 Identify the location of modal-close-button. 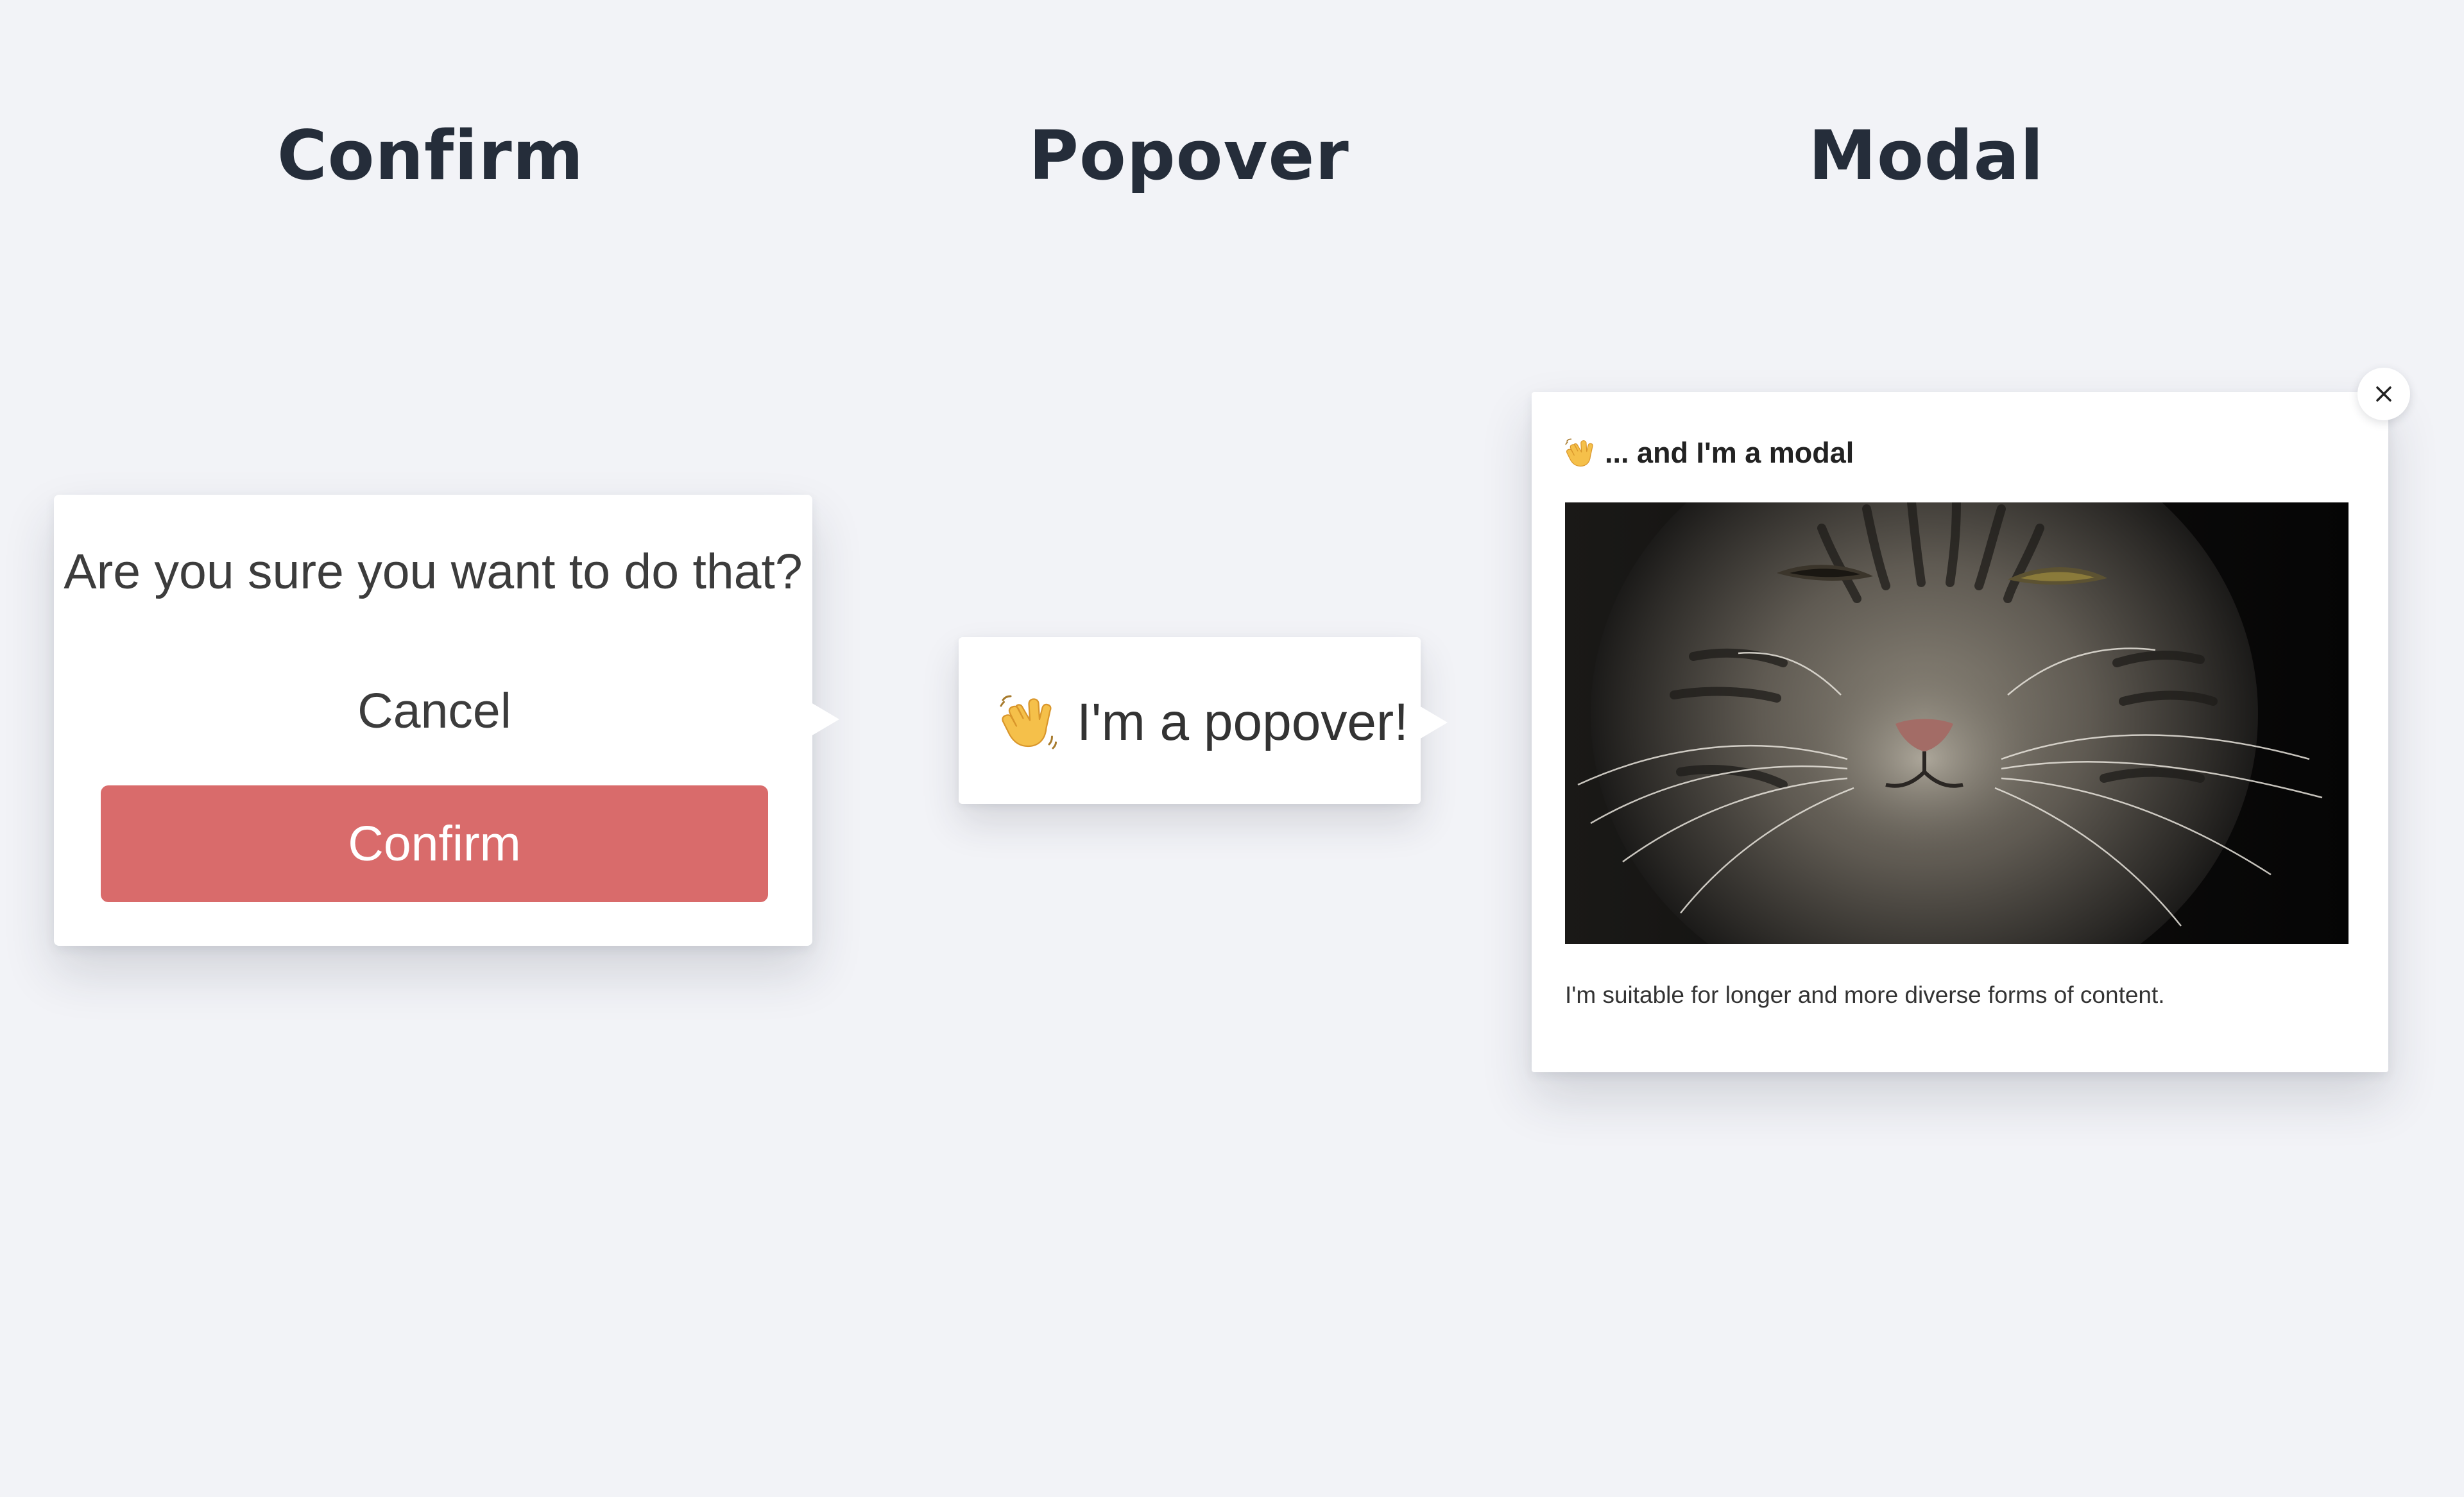
(2383, 394).